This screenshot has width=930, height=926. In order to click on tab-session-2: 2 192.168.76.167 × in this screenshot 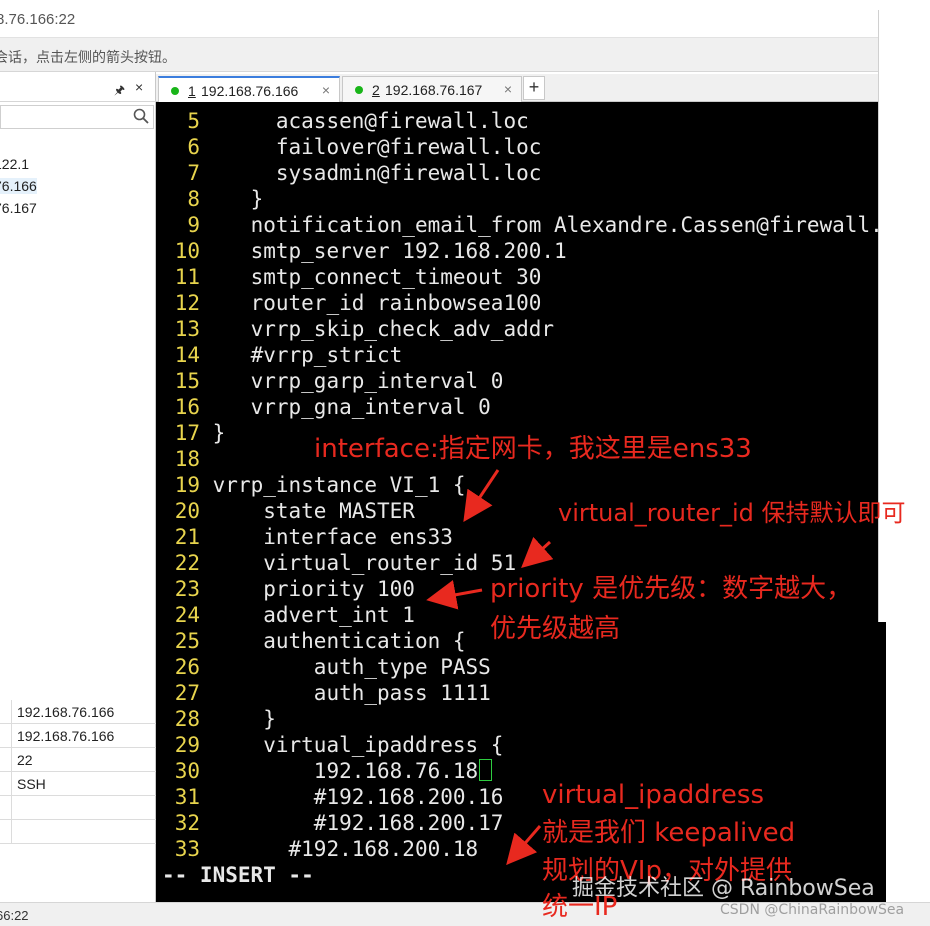, I will do `click(432, 89)`.